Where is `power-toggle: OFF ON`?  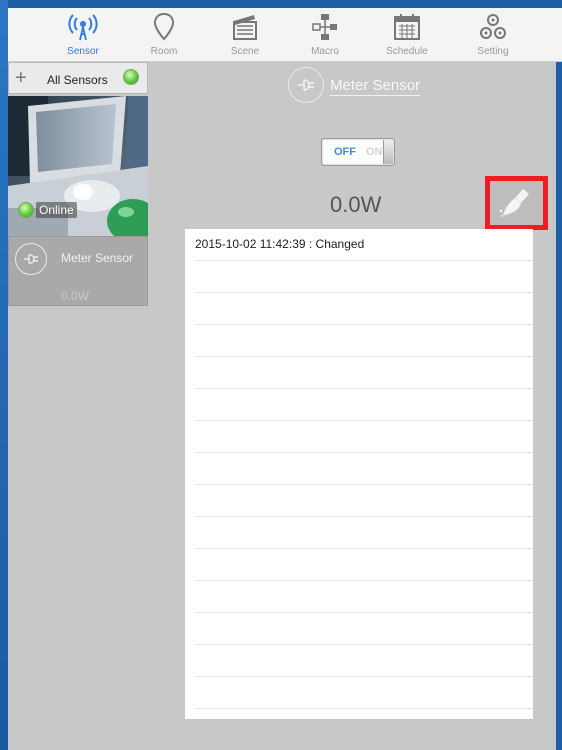 power-toggle: OFF ON is located at coordinates (358, 152).